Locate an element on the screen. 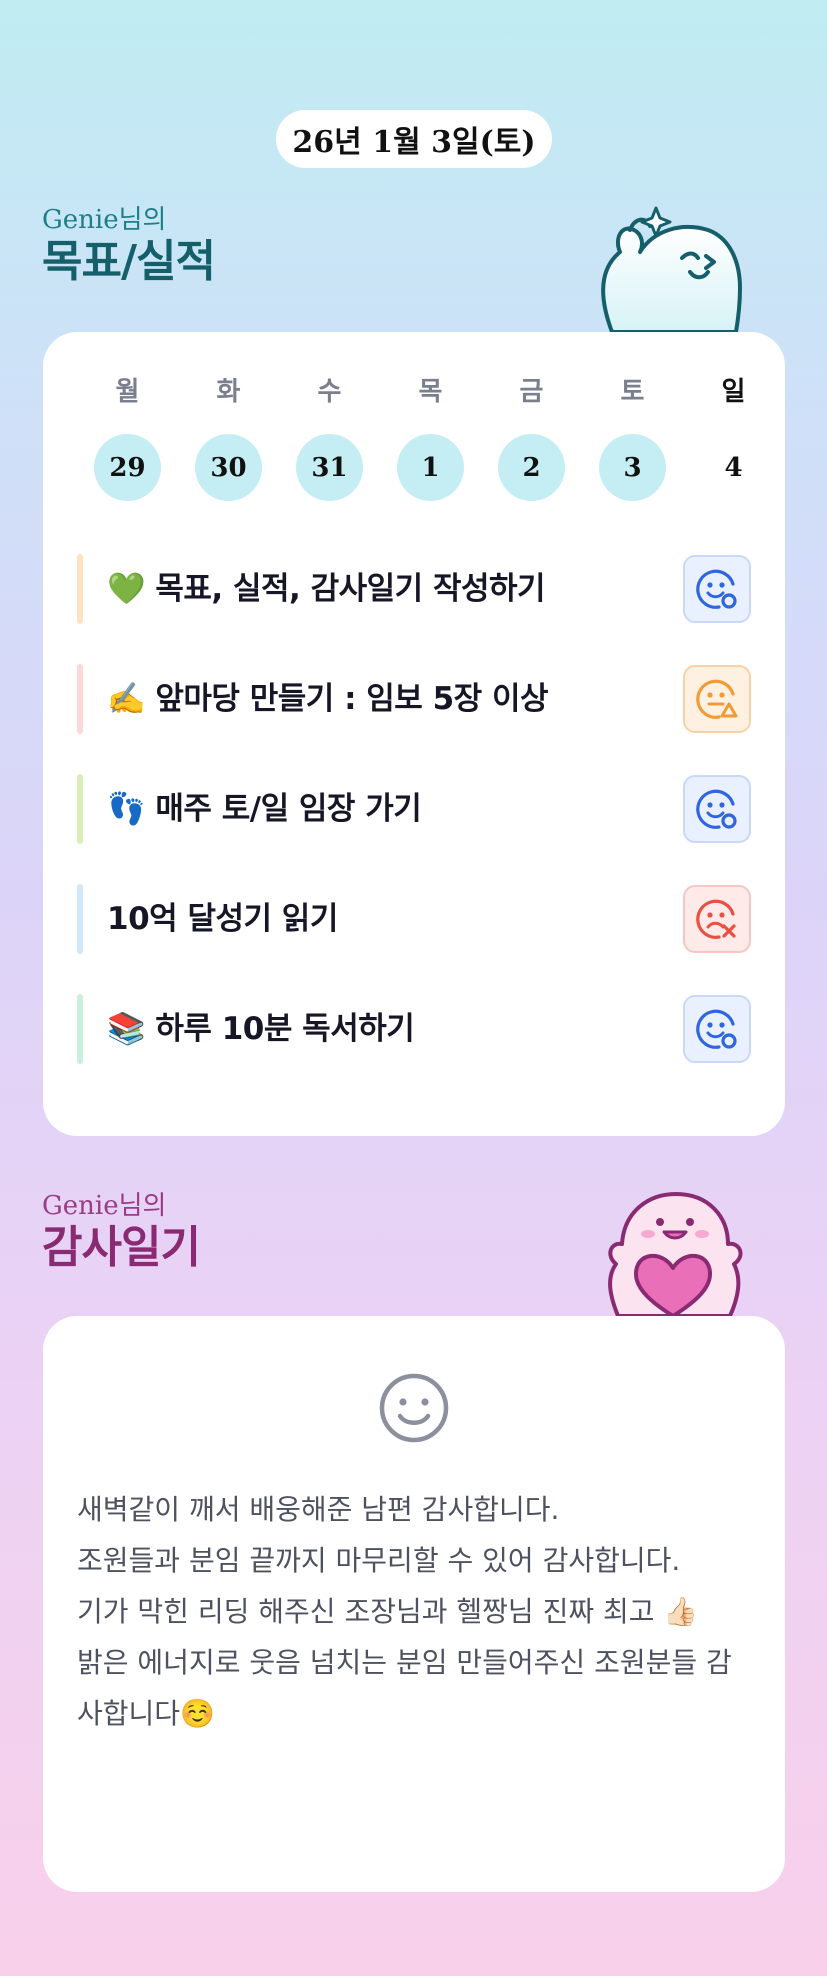 Image resolution: width=827 pixels, height=1976 pixels. thanks-section-subtitle: Genie님의 is located at coordinates (104, 1206).